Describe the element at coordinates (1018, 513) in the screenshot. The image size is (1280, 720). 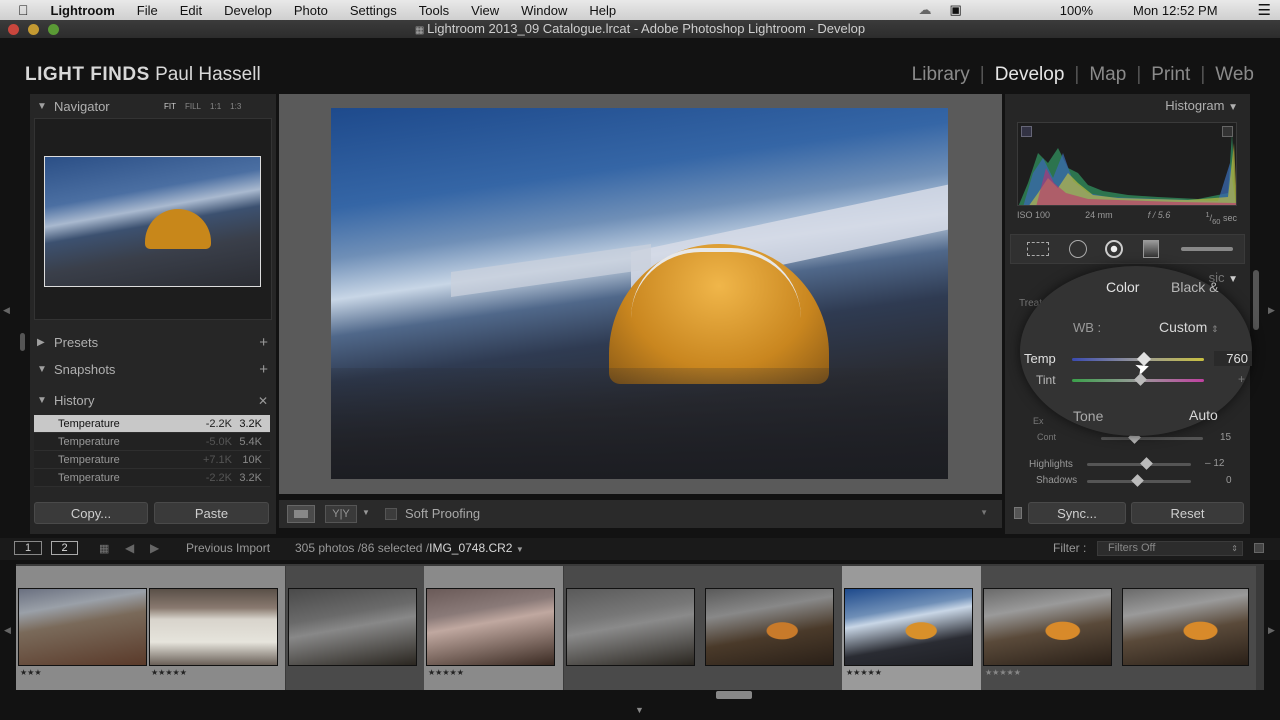
I see `sync-toggle-switch` at that location.